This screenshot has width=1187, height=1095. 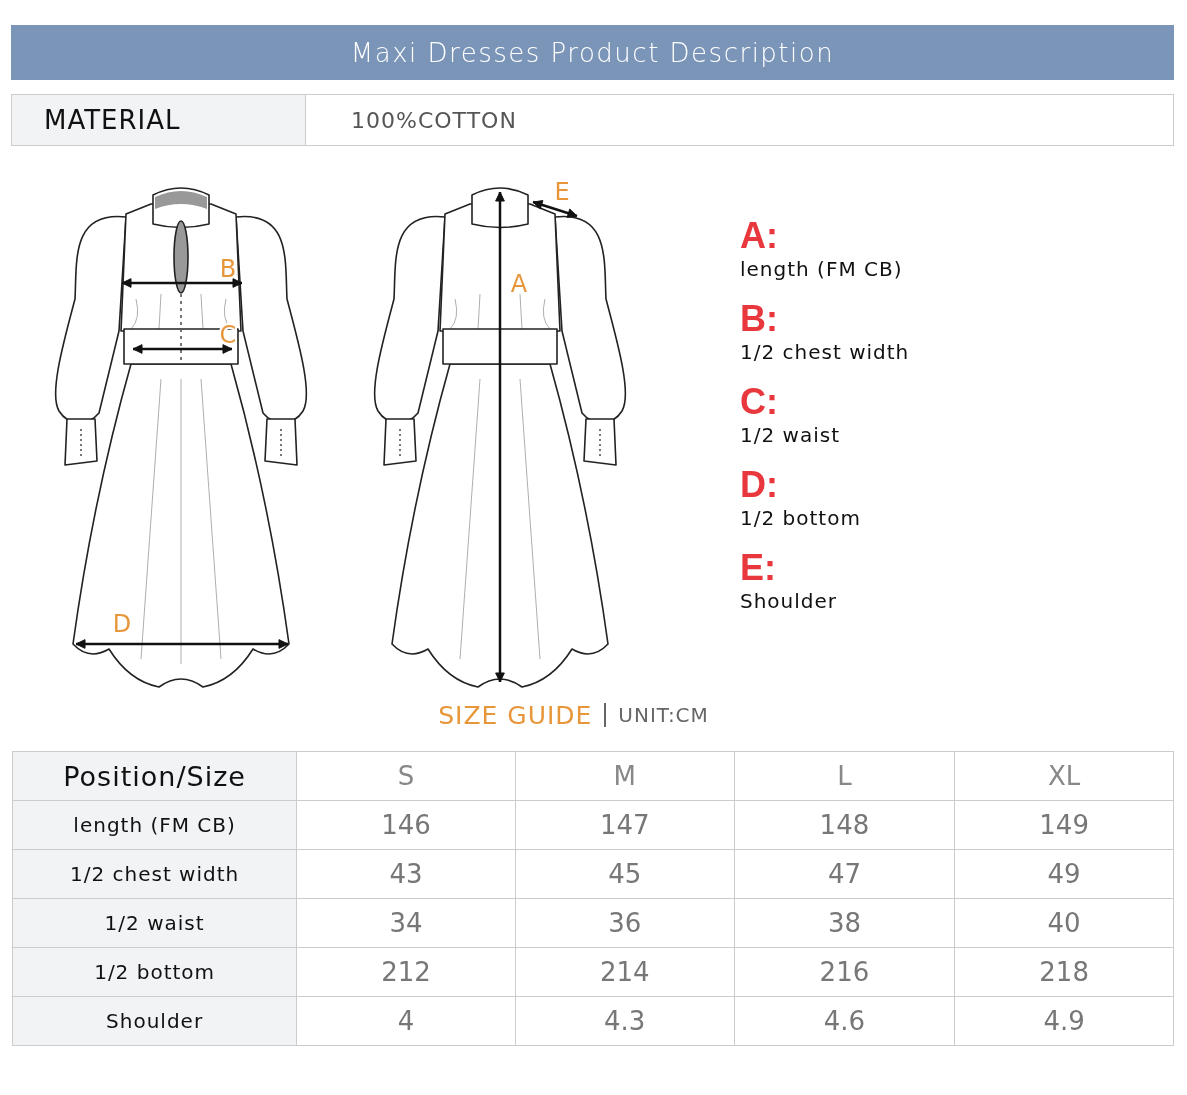 I want to click on legend-letter: C:, so click(x=759, y=402).